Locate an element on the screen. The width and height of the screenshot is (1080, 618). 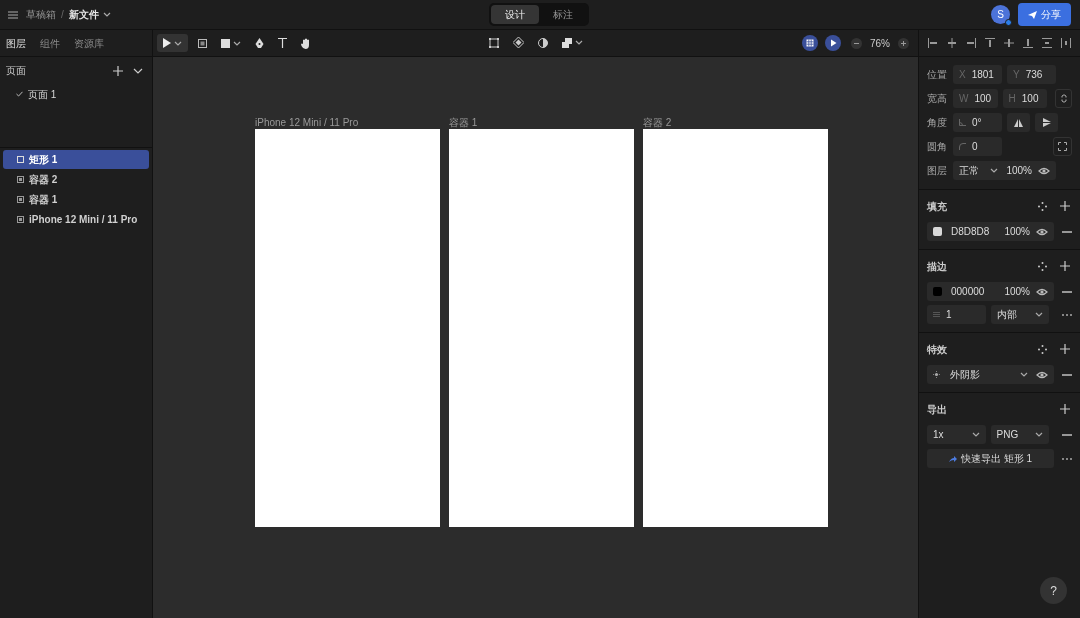
effect-field: 外阴影 is located at coordinates (990, 374).